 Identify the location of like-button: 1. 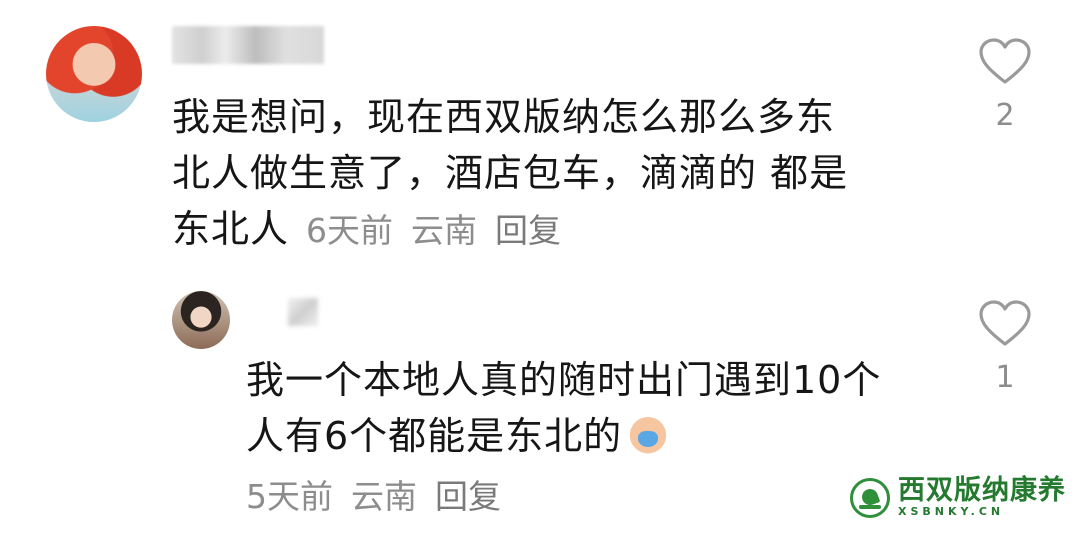
(1005, 347).